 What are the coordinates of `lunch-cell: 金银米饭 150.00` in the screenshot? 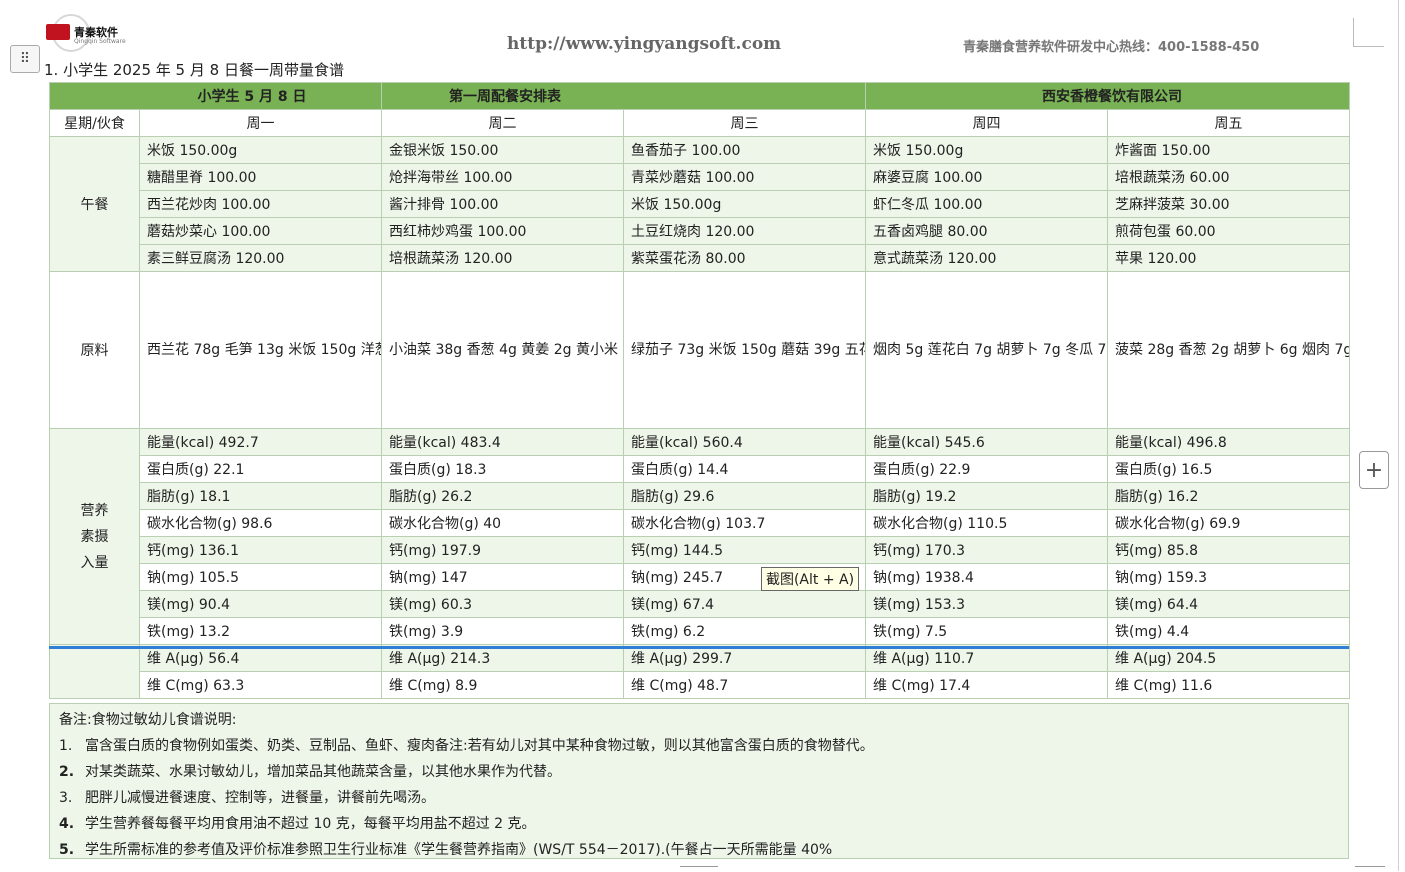 It's located at (503, 150).